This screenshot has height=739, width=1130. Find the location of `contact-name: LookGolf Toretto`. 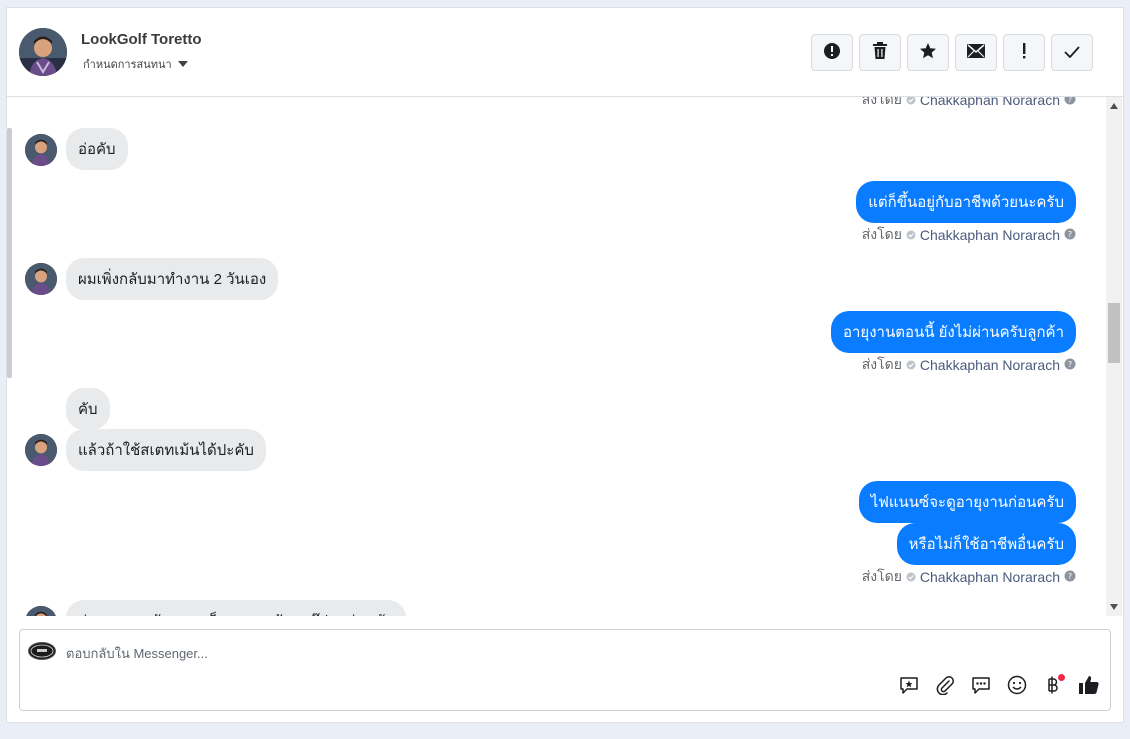

contact-name: LookGolf Toretto is located at coordinates (141, 39).